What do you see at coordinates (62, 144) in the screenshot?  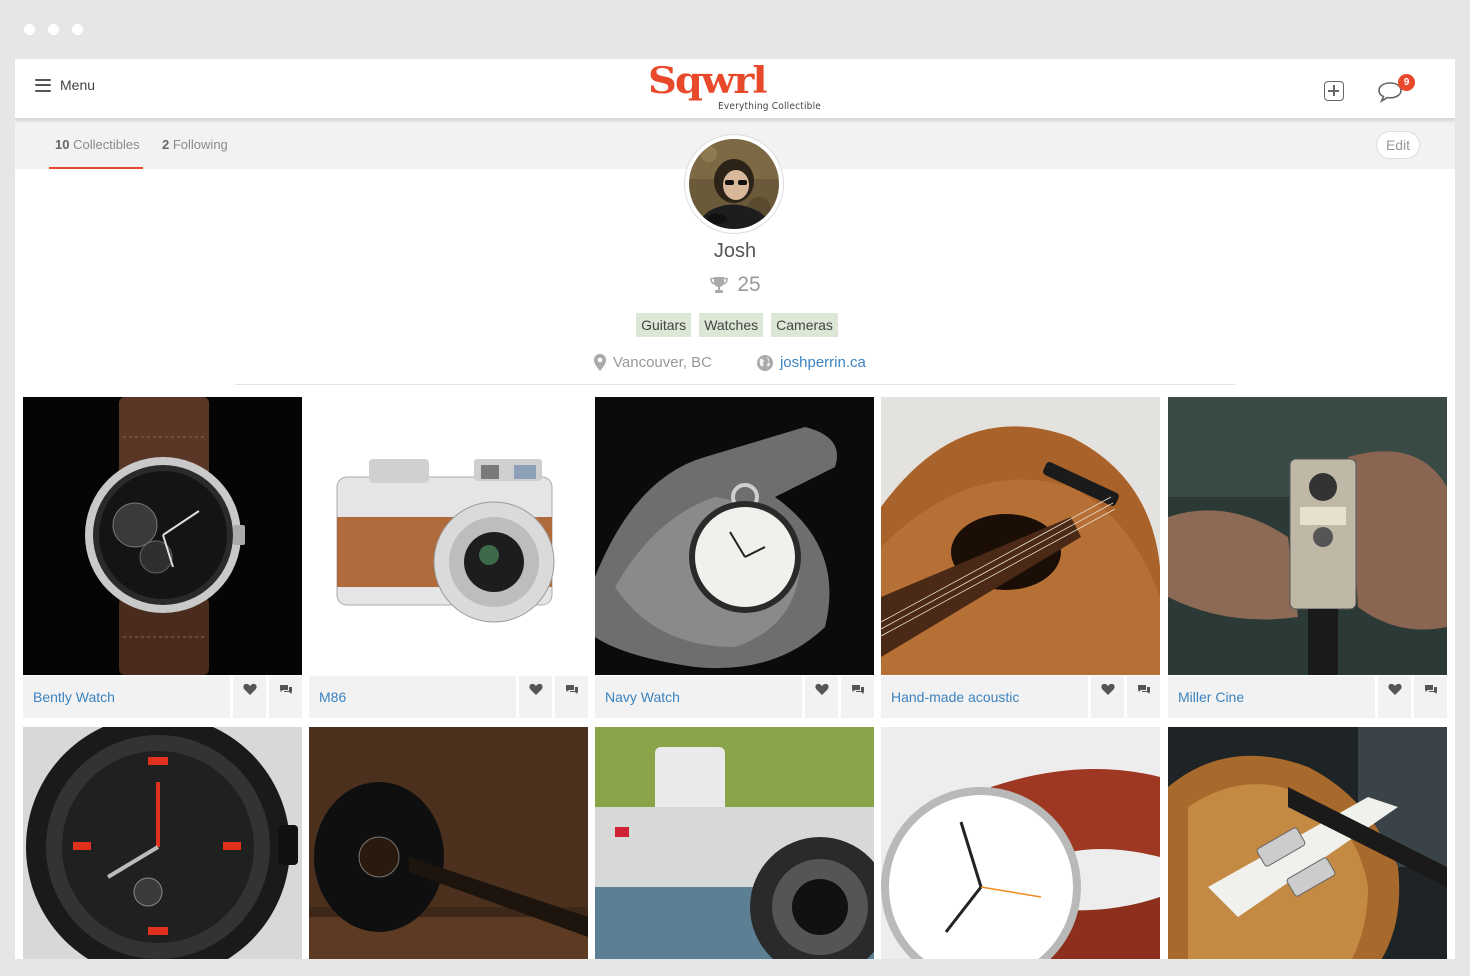 I see `collectibles-count: 10` at bounding box center [62, 144].